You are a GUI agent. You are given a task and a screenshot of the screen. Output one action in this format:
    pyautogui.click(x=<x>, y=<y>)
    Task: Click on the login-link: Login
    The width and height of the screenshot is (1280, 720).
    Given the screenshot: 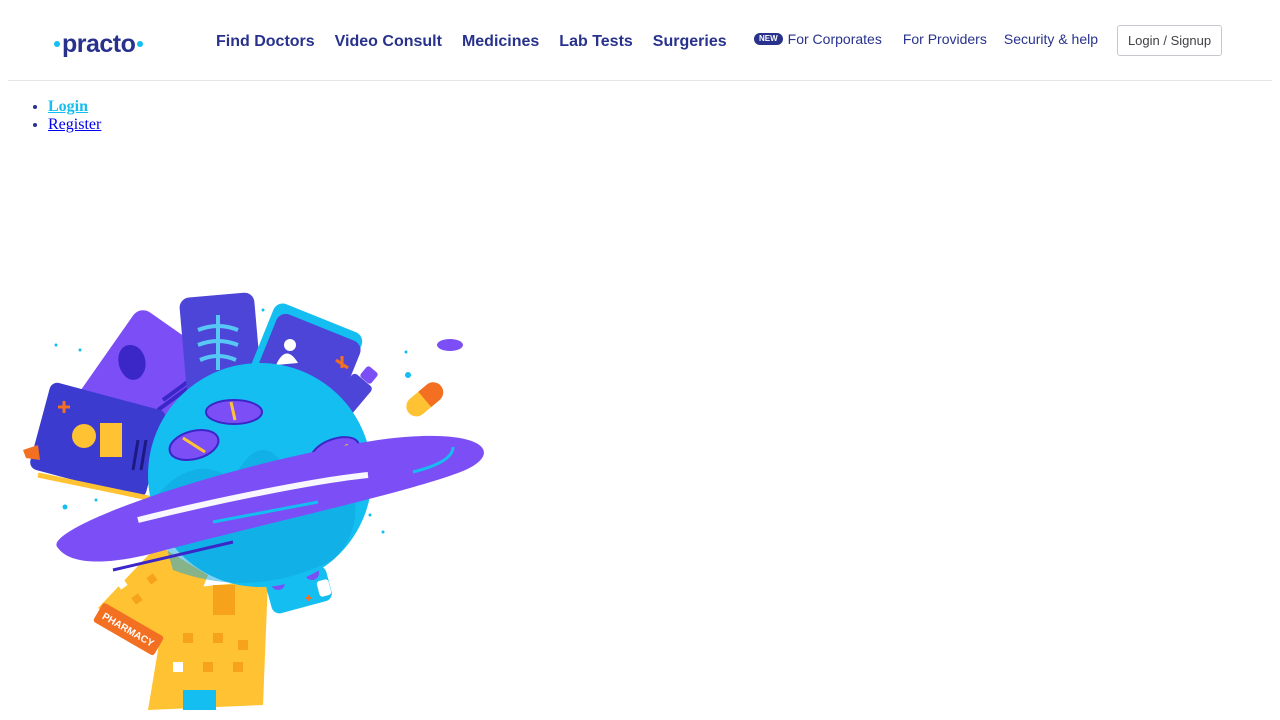 What is the action you would take?
    pyautogui.click(x=68, y=106)
    